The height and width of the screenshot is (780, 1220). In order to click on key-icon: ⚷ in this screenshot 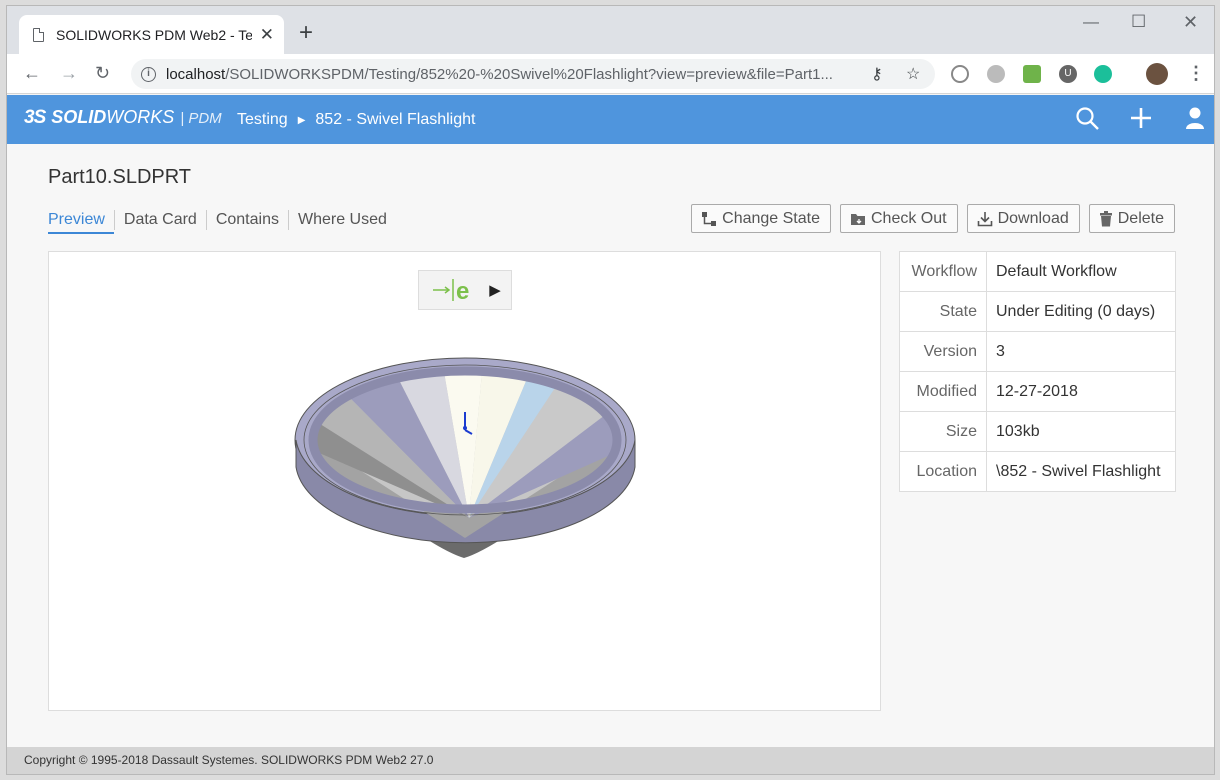, I will do `click(877, 74)`.